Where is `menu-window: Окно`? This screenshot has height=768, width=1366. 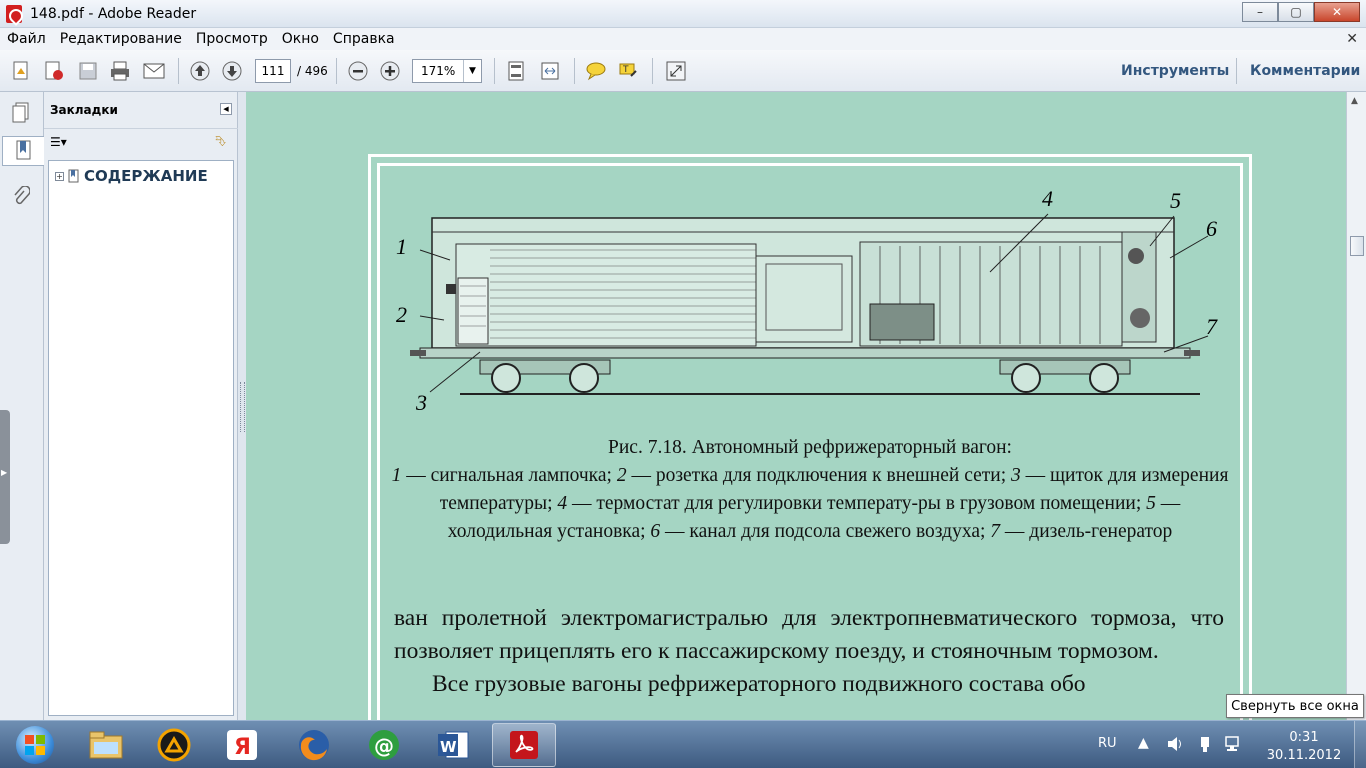 menu-window: Окно is located at coordinates (300, 39).